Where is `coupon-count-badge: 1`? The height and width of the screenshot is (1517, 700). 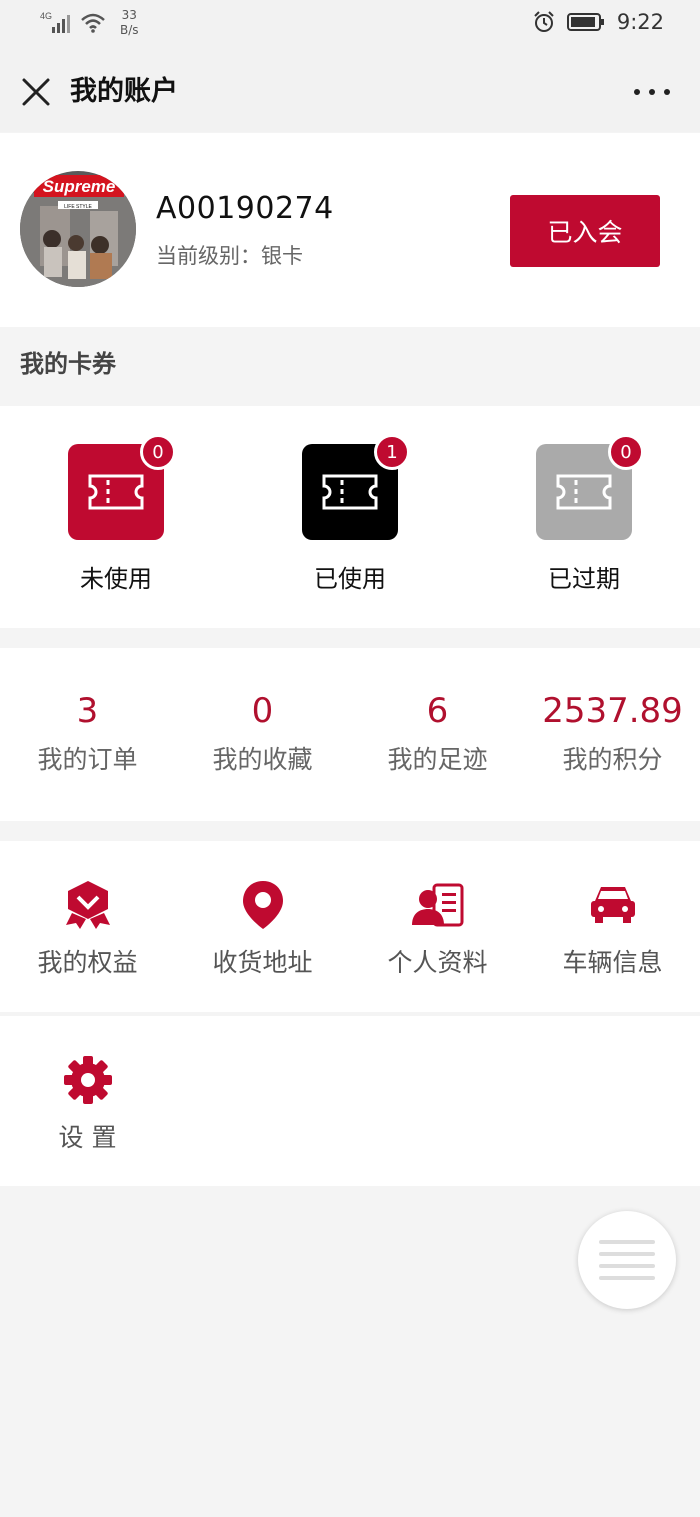
coupon-count-badge: 1 is located at coordinates (392, 452).